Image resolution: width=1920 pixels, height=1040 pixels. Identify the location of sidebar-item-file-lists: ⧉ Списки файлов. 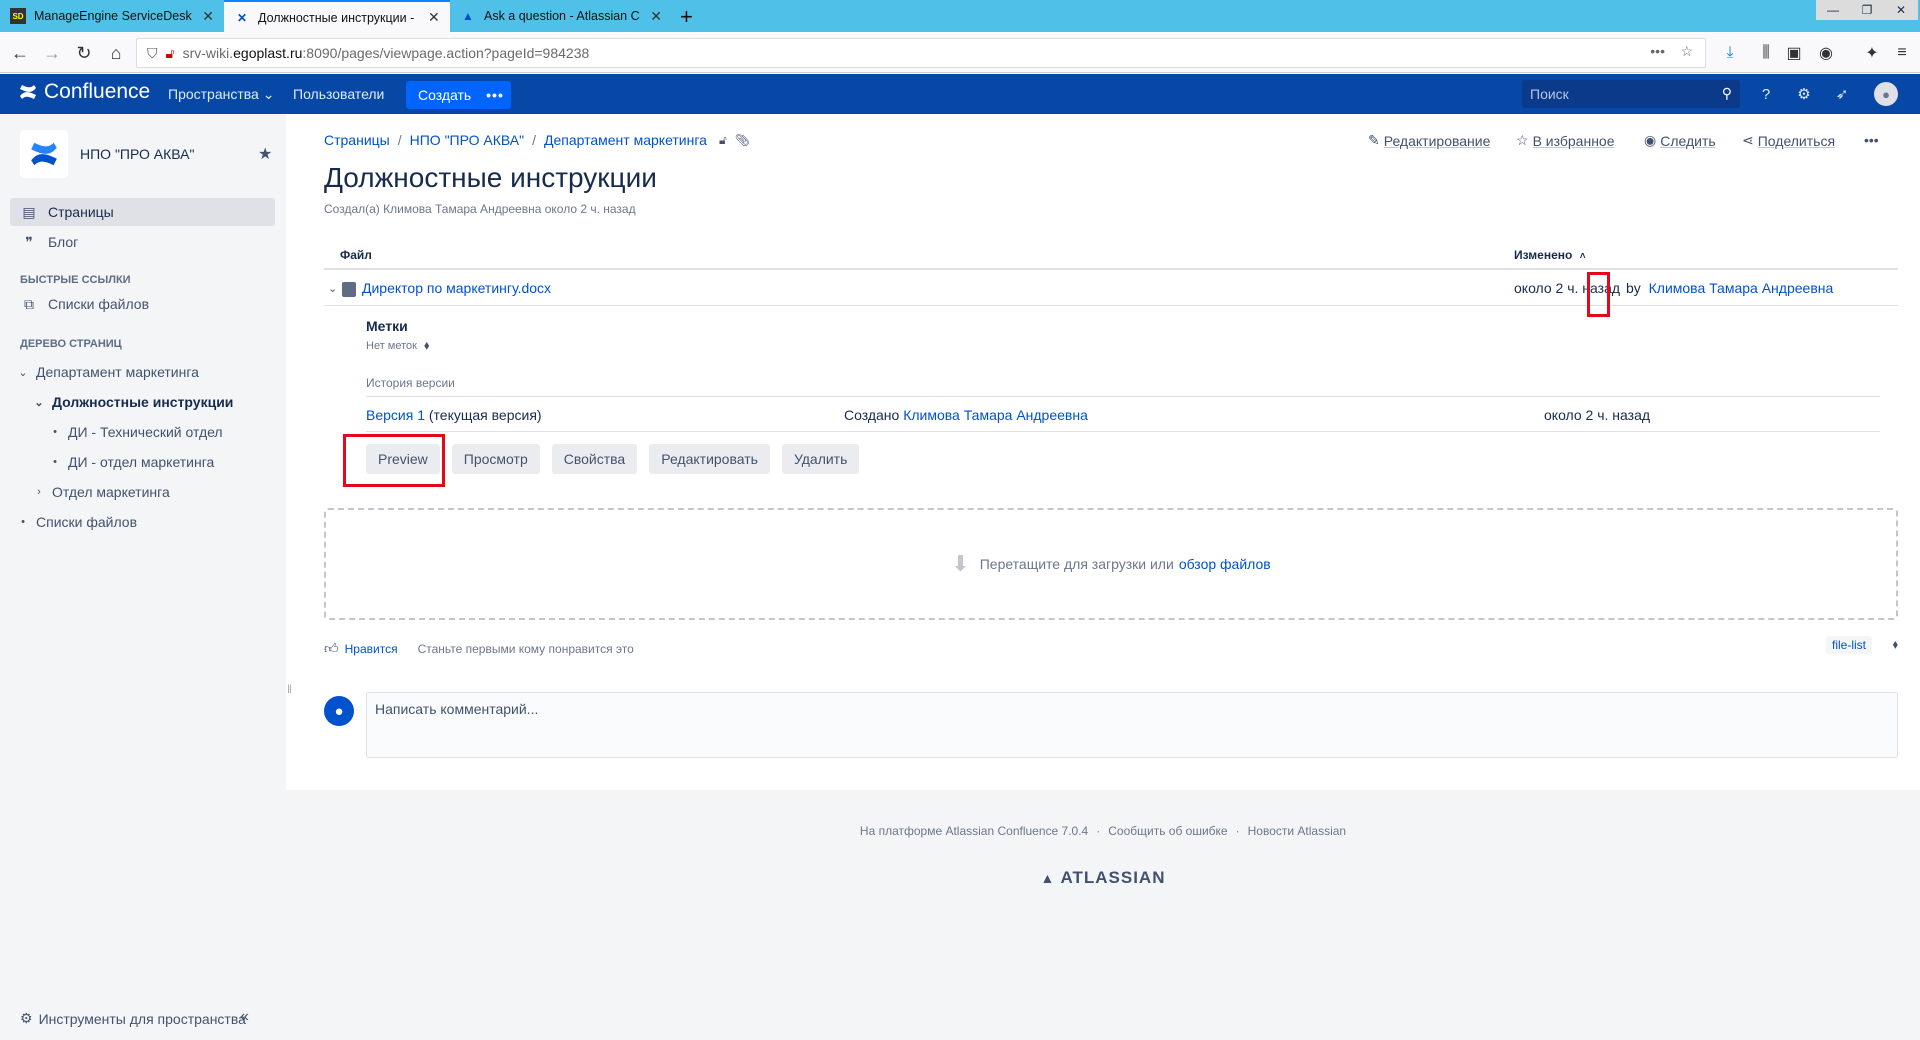
(142, 304).